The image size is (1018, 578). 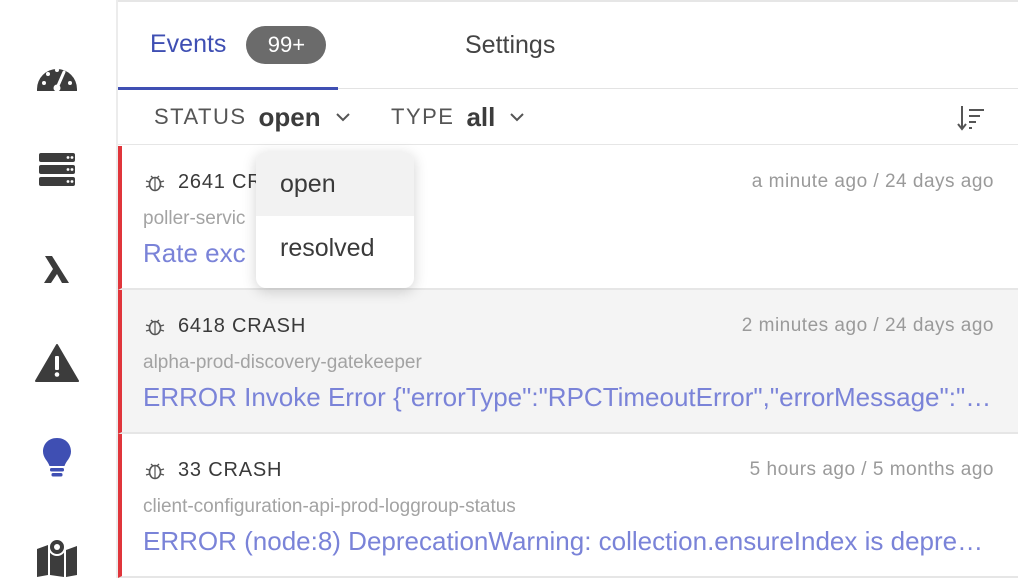 I want to click on status-filter: STATUS open, so click(x=252, y=117).